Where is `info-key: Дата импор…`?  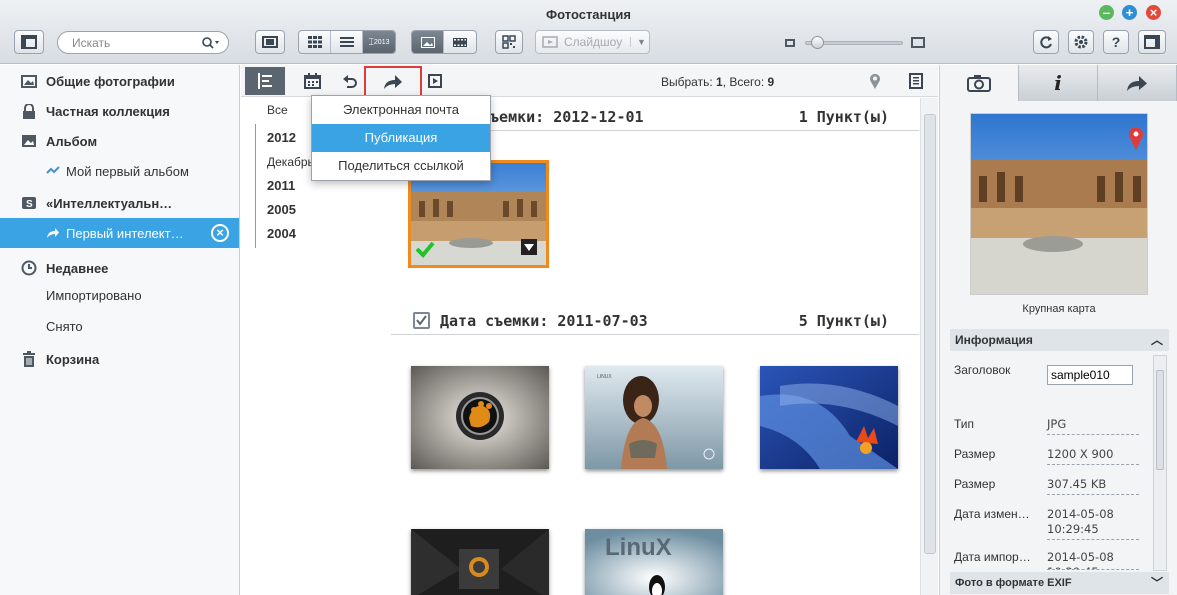 info-key: Дата импор… is located at coordinates (992, 557).